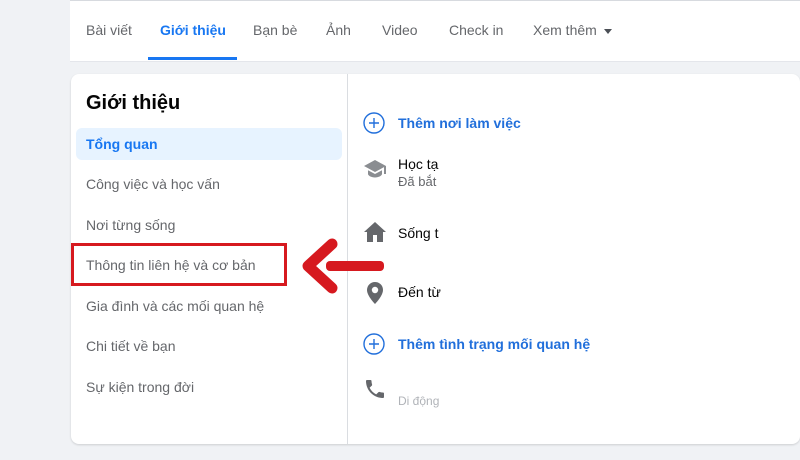 The height and width of the screenshot is (460, 800). I want to click on home-icon, so click(375, 232).